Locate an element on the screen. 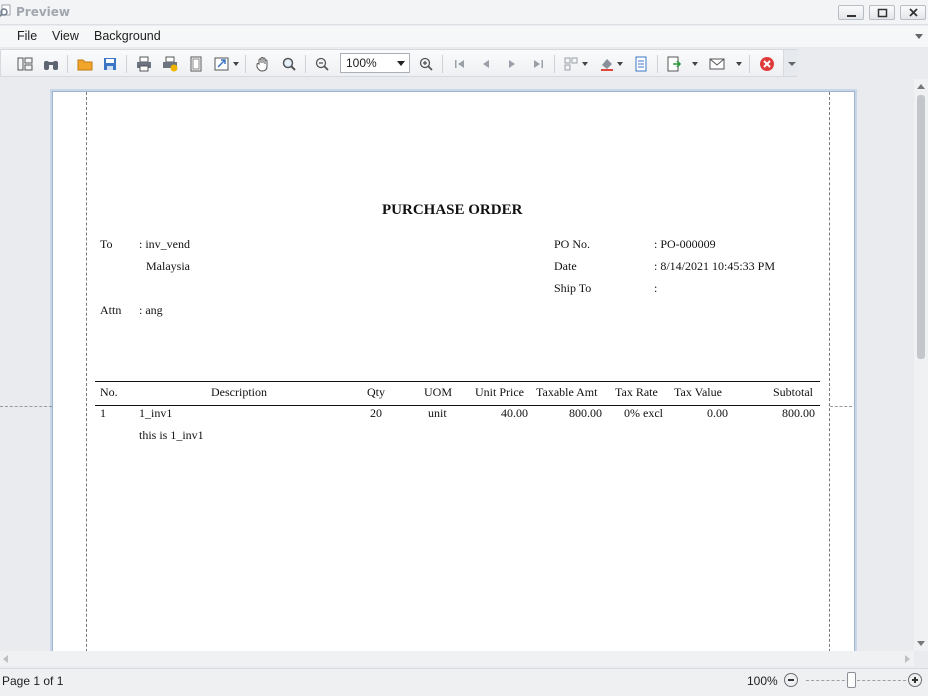 Image resolution: width=928 pixels, height=696 pixels. first-page-button is located at coordinates (460, 64).